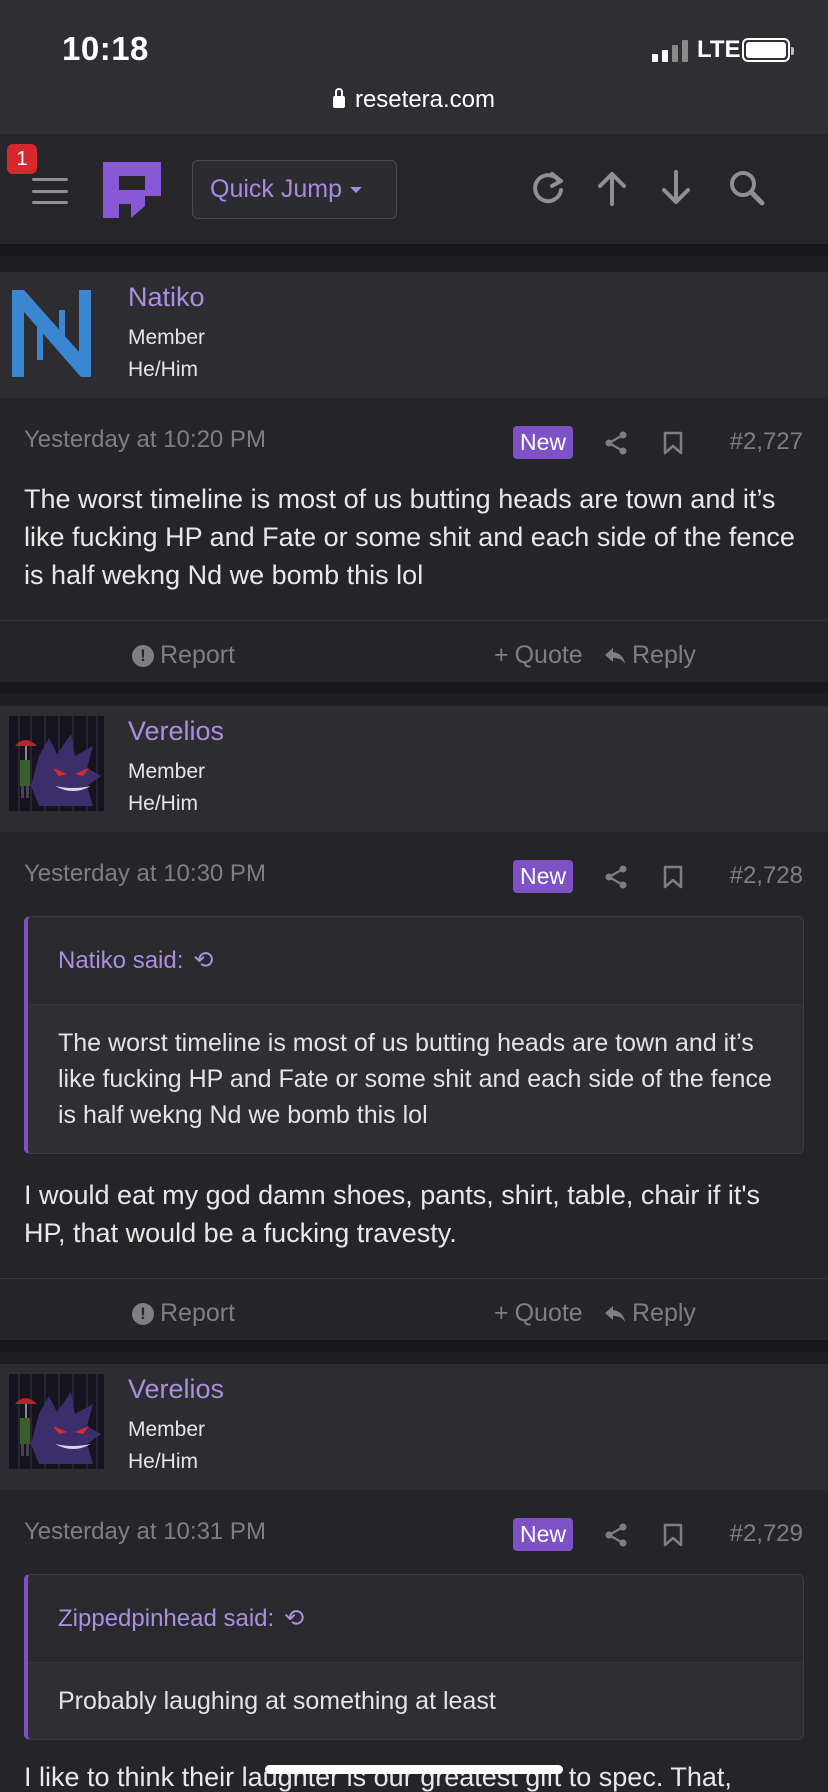 The image size is (828, 1792). What do you see at coordinates (768, 50) in the screenshot?
I see `battery-icon` at bounding box center [768, 50].